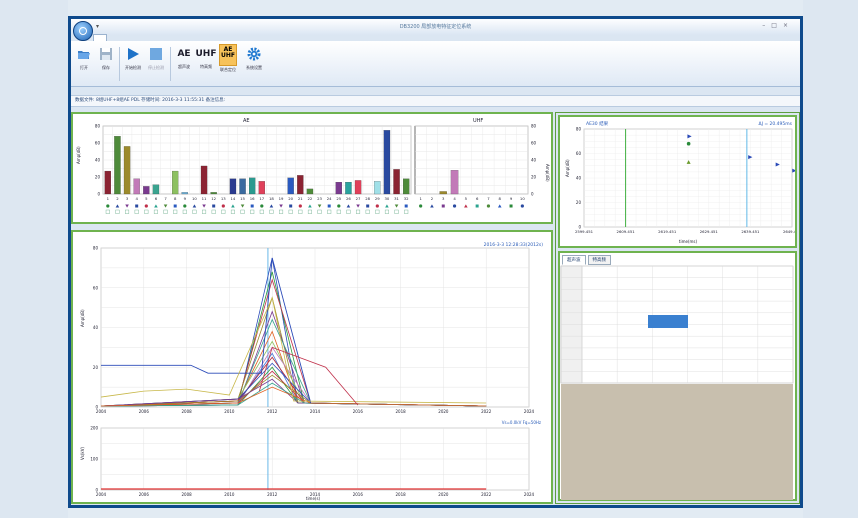 This screenshot has height=518, width=858. I want to click on stop-button: 停止检测, so click(156, 58).